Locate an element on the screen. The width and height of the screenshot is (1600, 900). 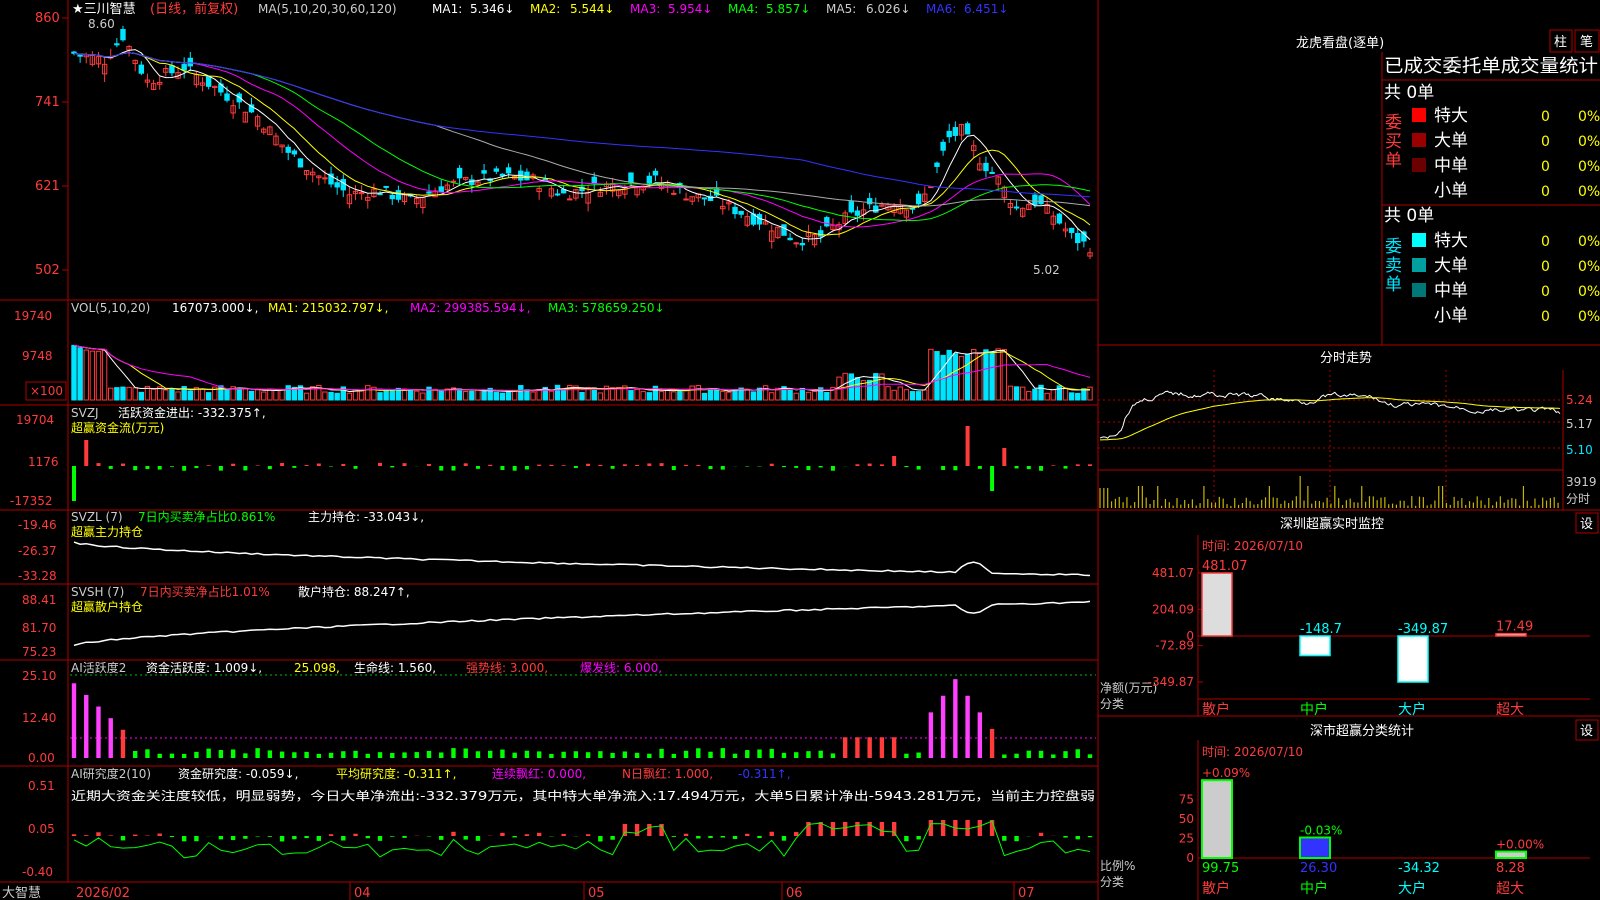
svzl-line is located at coordinates (582, 559).